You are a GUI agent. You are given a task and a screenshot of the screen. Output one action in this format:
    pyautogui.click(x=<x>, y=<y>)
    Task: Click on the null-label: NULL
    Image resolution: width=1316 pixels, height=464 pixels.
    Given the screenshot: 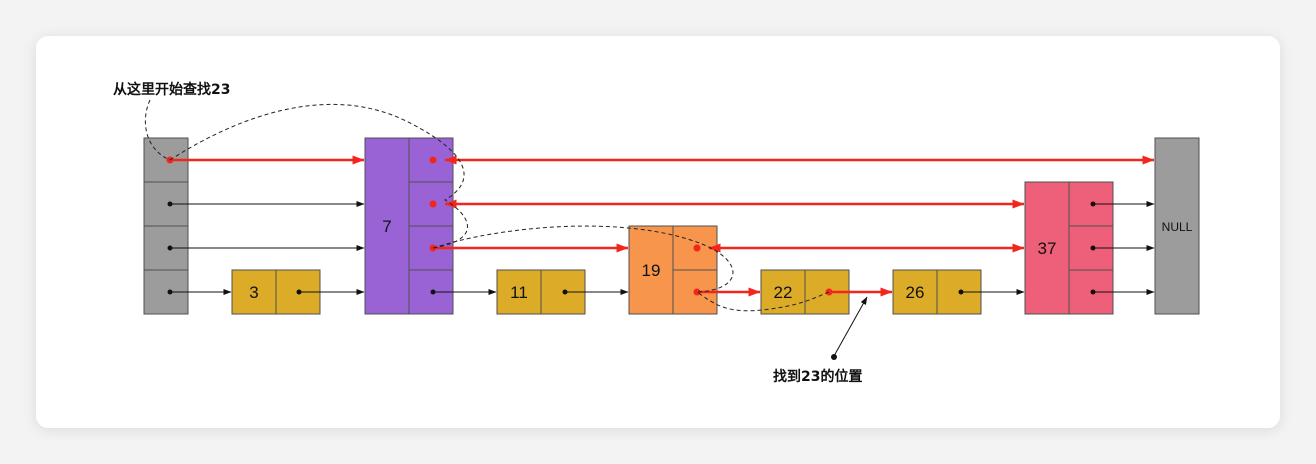 What is the action you would take?
    pyautogui.click(x=1177, y=227)
    